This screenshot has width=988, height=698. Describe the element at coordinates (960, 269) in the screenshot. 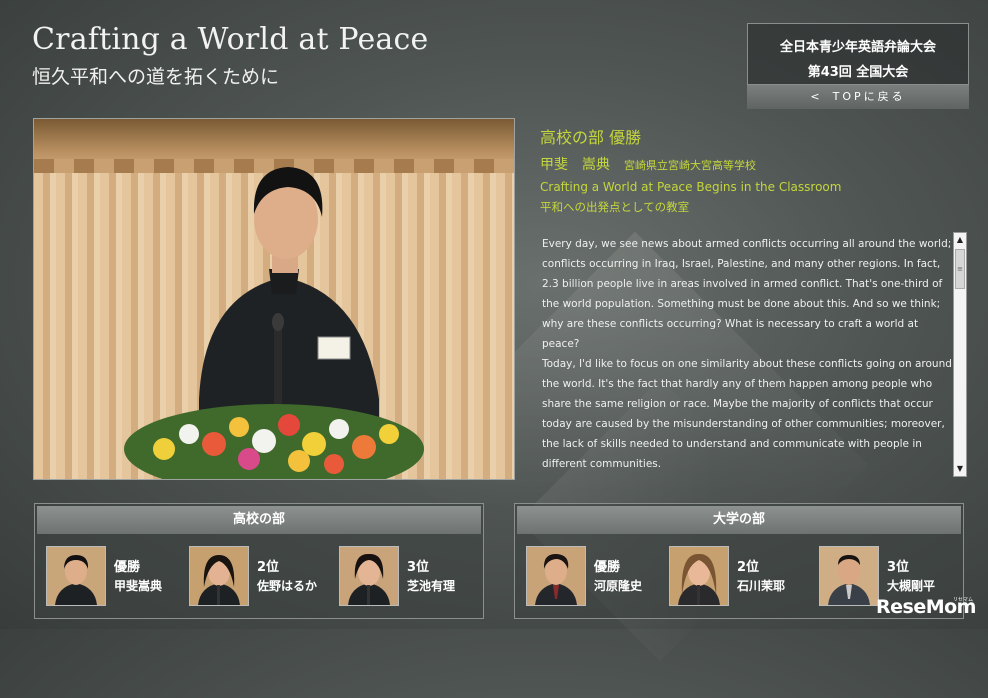

I see `scrollbar-thumb: ≡` at that location.